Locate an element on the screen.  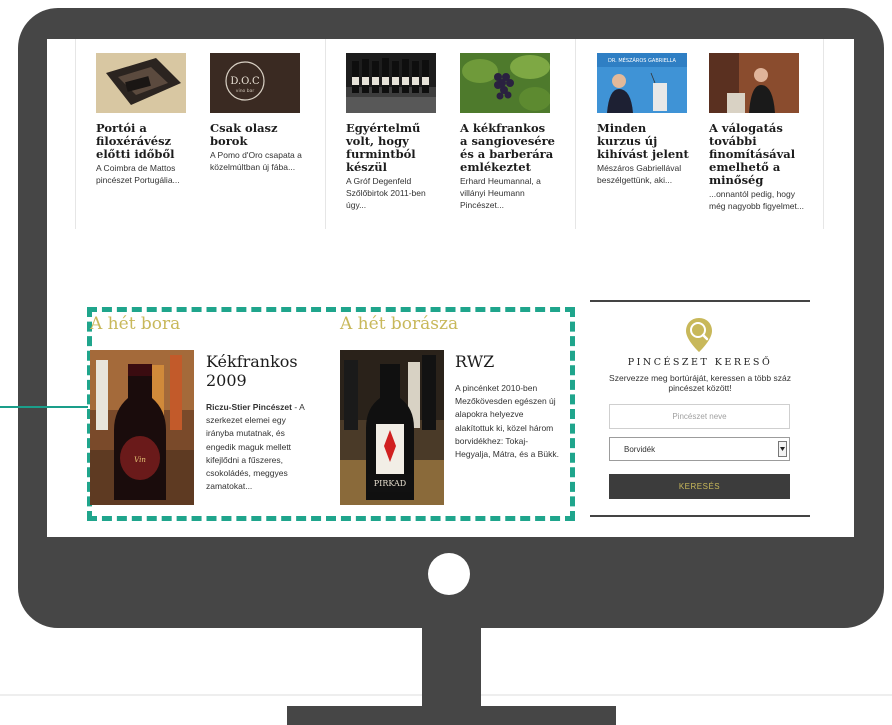
search-button: KERESÉS is located at coordinates (699, 486).